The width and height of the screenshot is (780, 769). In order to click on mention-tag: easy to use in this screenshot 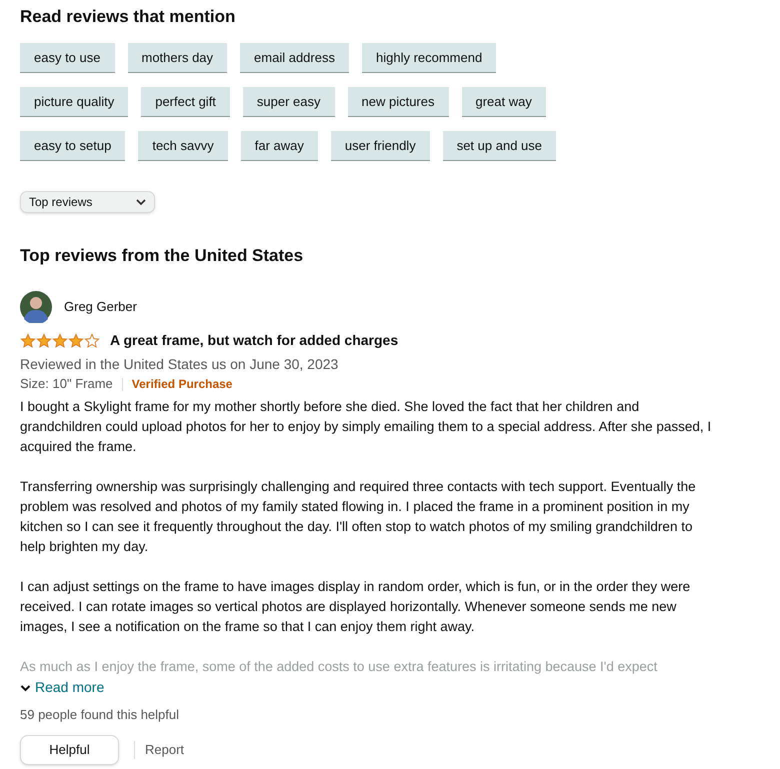, I will do `click(67, 58)`.